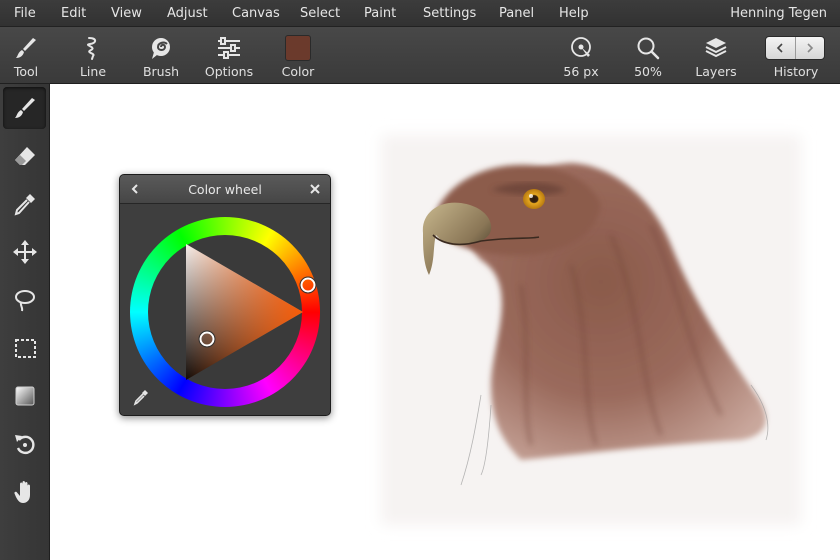  I want to click on brush-size-label: 56 px, so click(581, 71).